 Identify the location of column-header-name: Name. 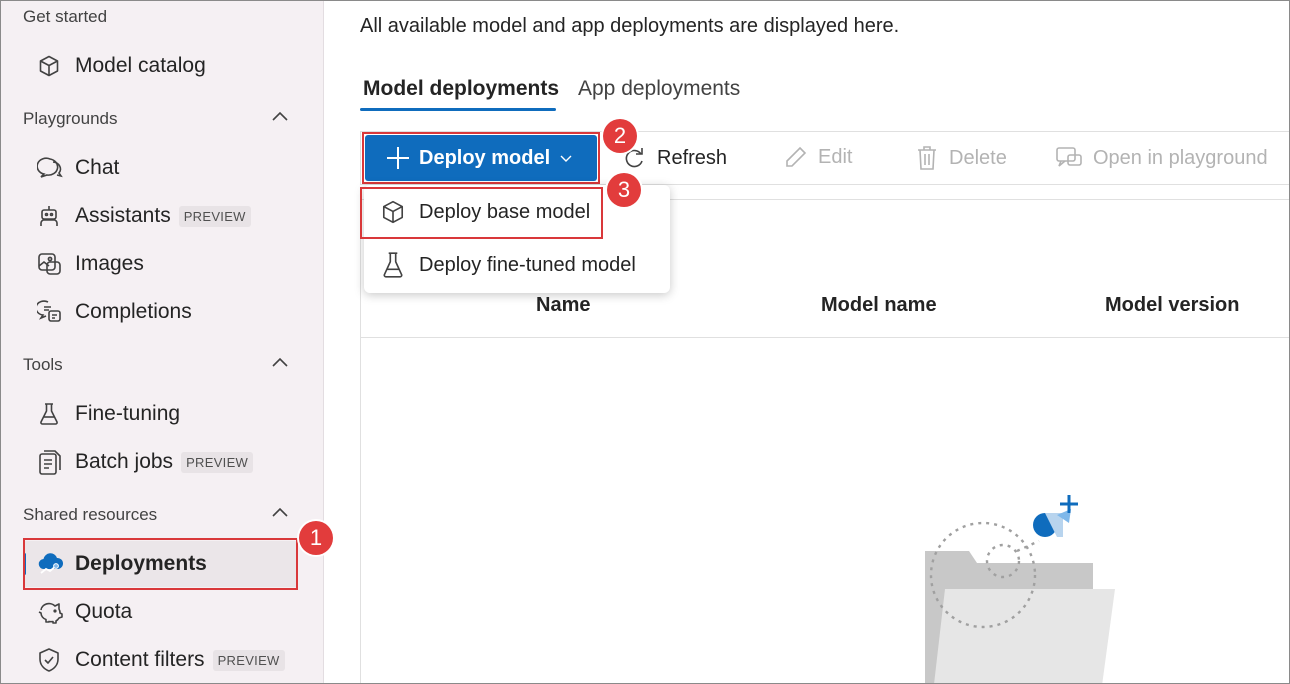
(563, 305).